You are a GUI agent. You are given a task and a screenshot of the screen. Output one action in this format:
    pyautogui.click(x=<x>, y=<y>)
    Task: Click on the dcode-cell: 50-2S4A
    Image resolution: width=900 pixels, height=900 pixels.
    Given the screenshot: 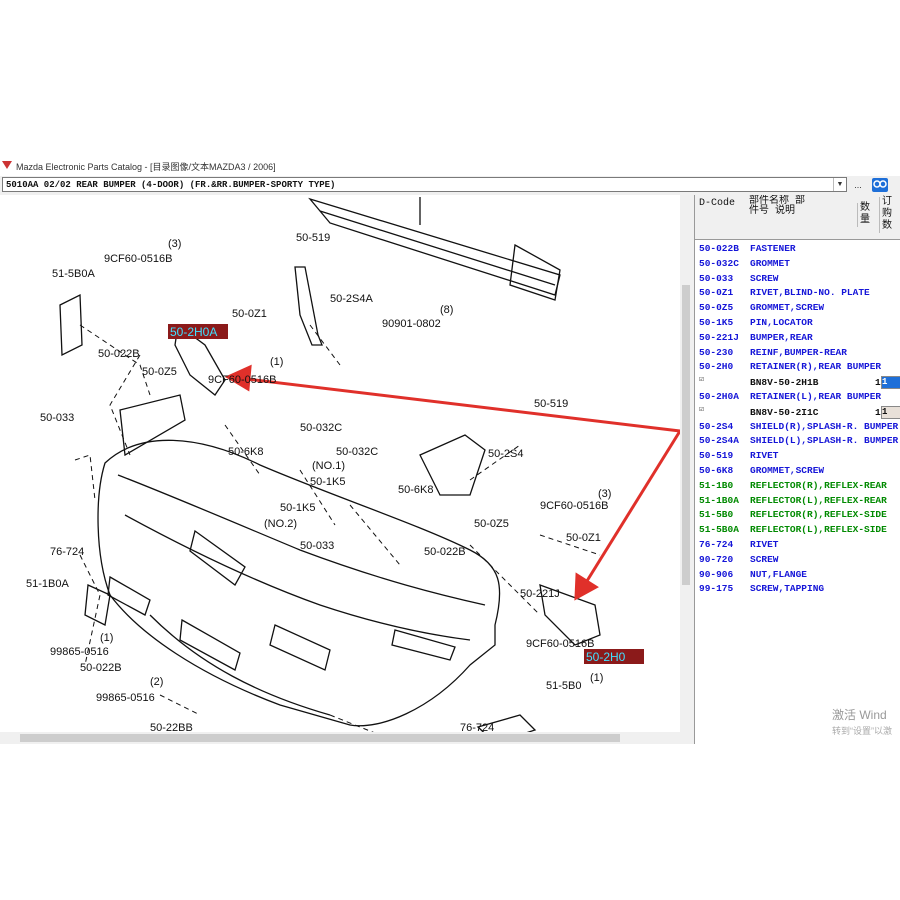 What is the action you would take?
    pyautogui.click(x=719, y=441)
    